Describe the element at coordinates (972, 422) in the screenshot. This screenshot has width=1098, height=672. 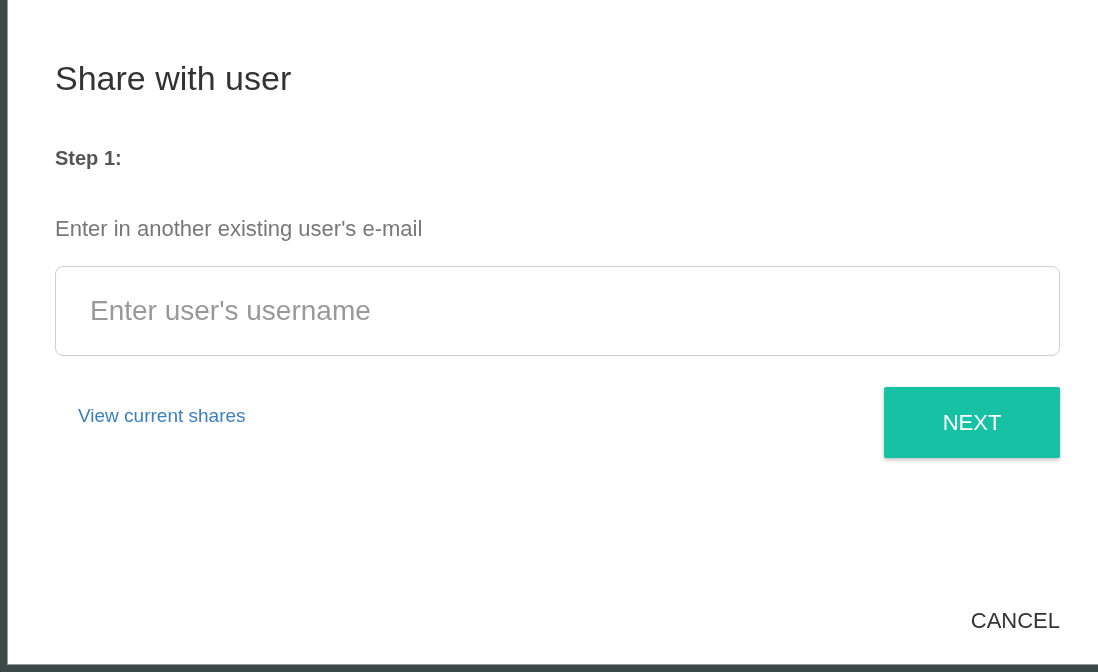
I see `next-button: NEXT` at that location.